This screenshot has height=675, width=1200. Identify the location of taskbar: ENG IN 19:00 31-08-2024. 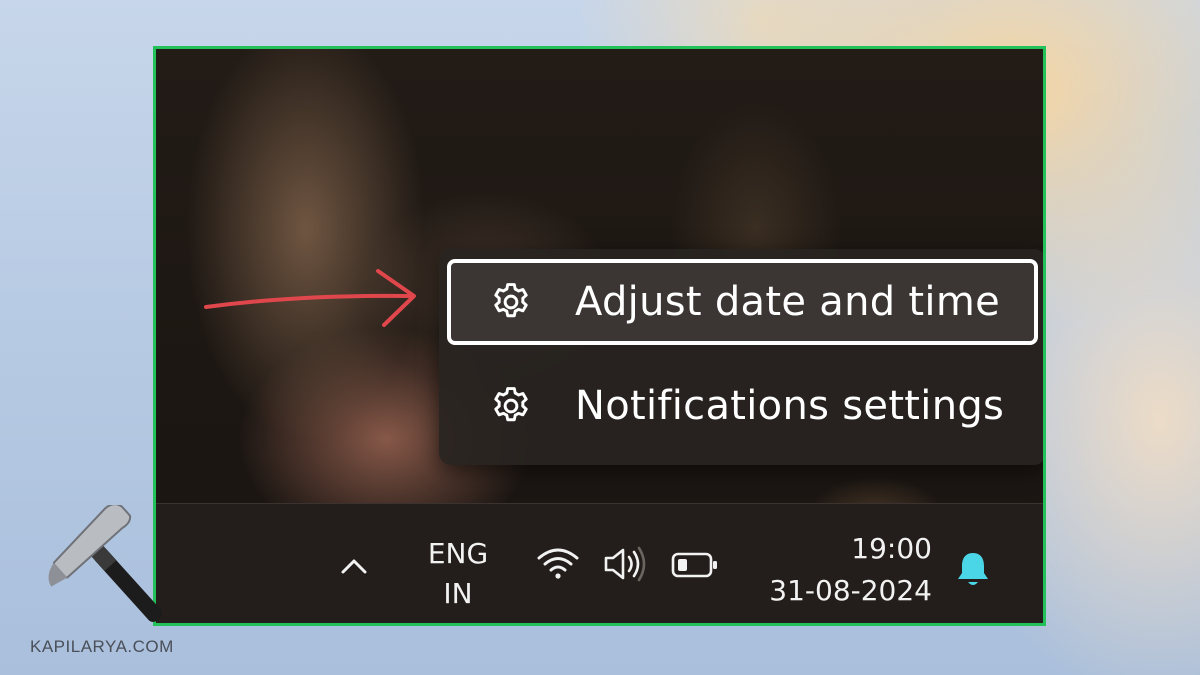
(599, 563).